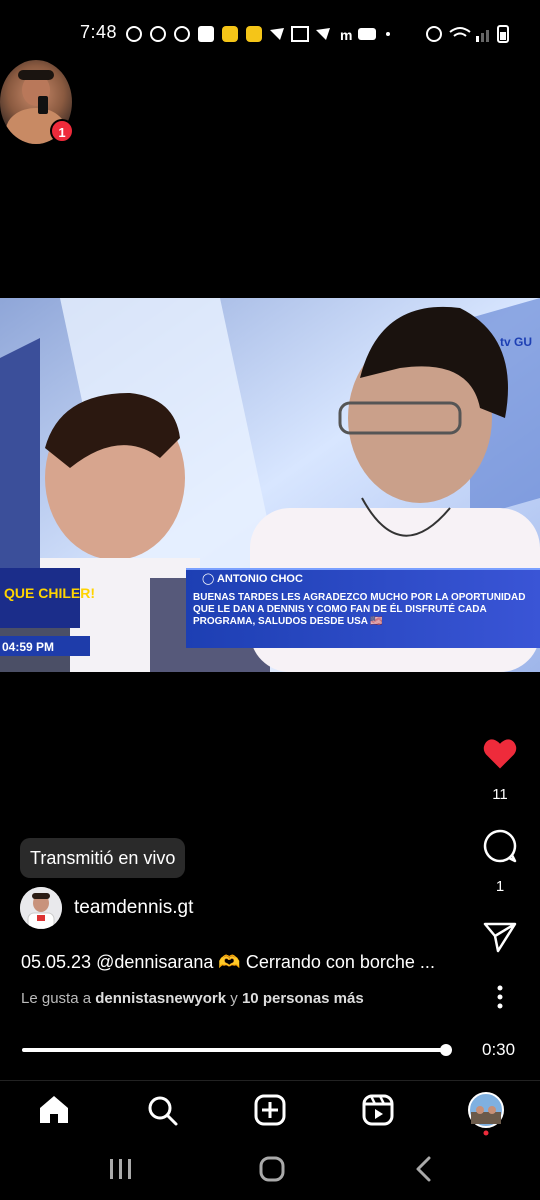 The height and width of the screenshot is (1200, 540). Describe the element at coordinates (234, 1050) in the screenshot. I see `video-progress-bar` at that location.